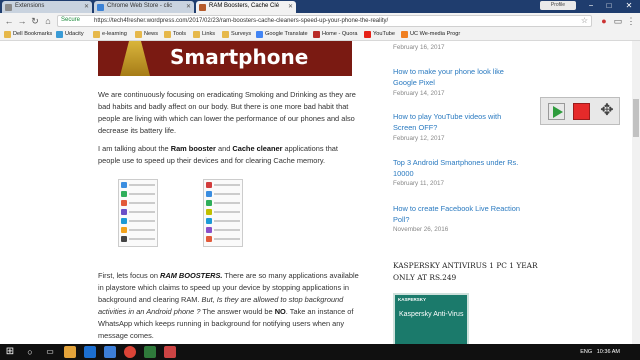 Image resolution: width=640 pixels, height=360 pixels. I want to click on bookmark-quora: Home - Quora, so click(335, 34).